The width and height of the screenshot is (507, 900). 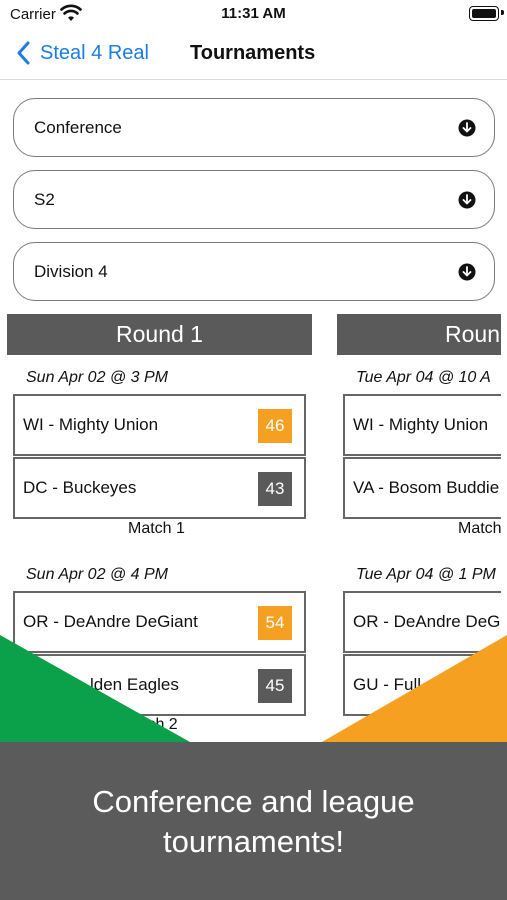 I want to click on match-date: Sun Apr 02 @ 3 PM, so click(x=97, y=377).